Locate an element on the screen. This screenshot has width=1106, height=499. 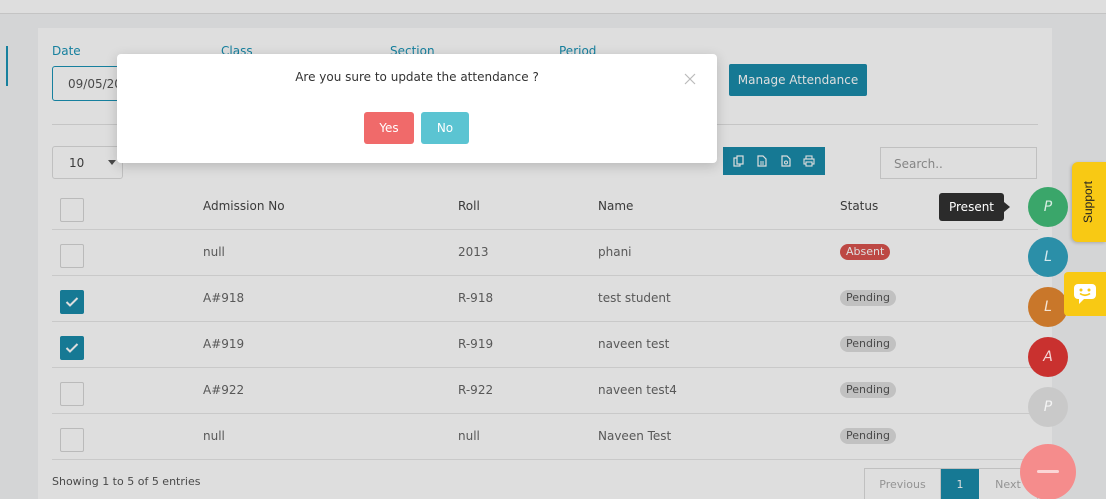
chat-button is located at coordinates (1085, 294).